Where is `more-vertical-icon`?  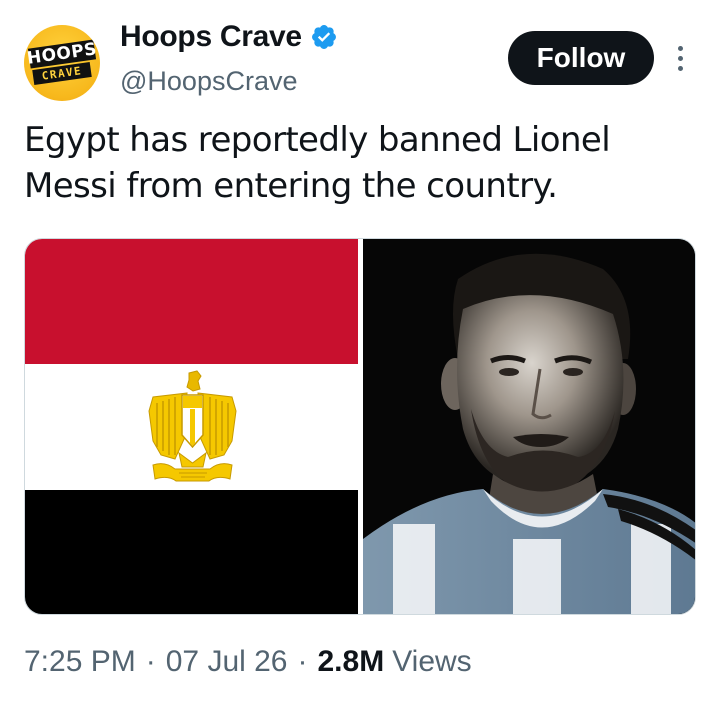 more-vertical-icon is located at coordinates (680, 58).